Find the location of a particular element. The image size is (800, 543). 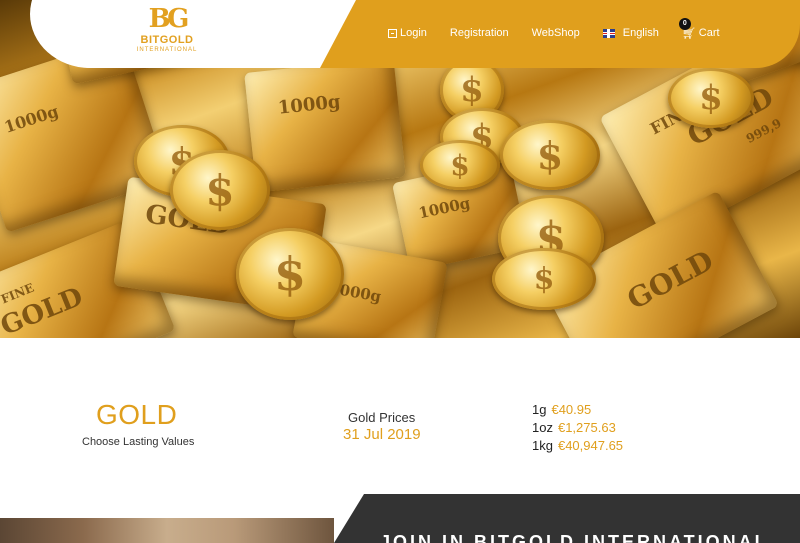

logo-background is located at coordinates (209, 34).